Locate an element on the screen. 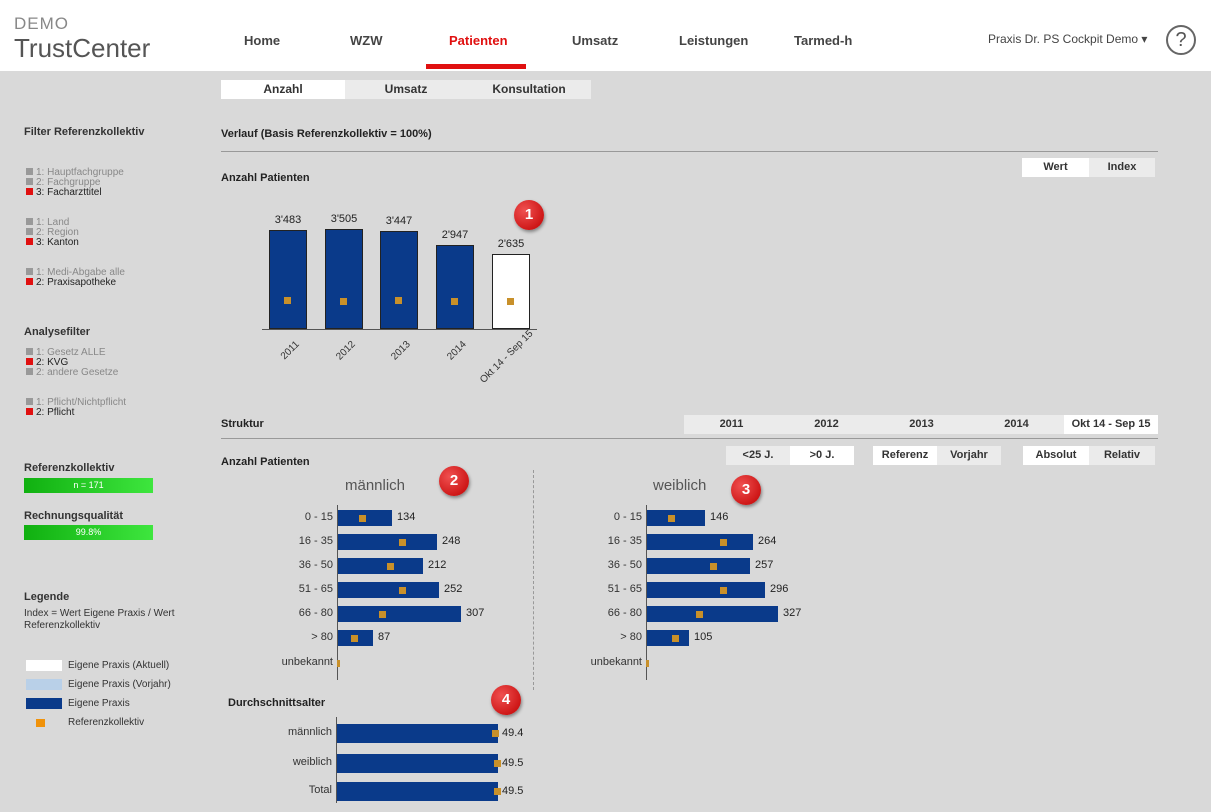 The width and height of the screenshot is (1211, 812). index-button: Index is located at coordinates (1122, 167).